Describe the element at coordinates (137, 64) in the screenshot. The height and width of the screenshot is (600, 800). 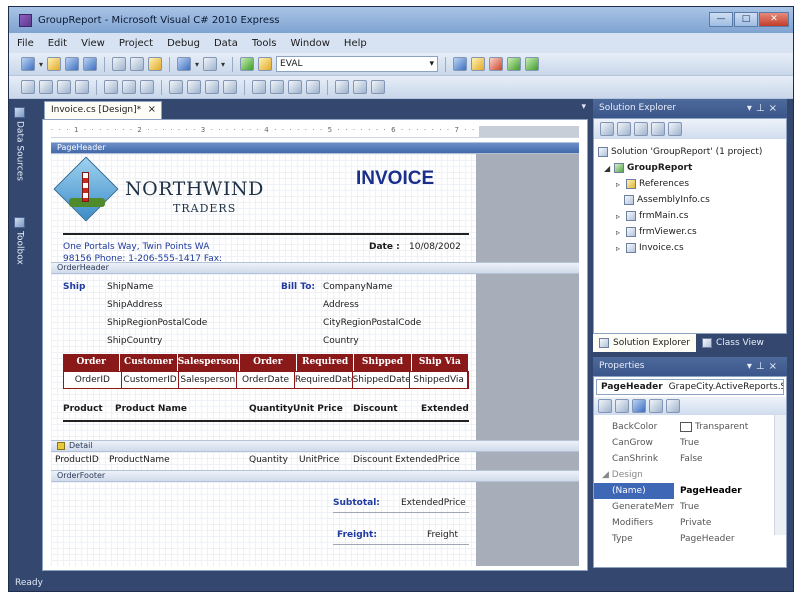
I see `copy-icon` at that location.